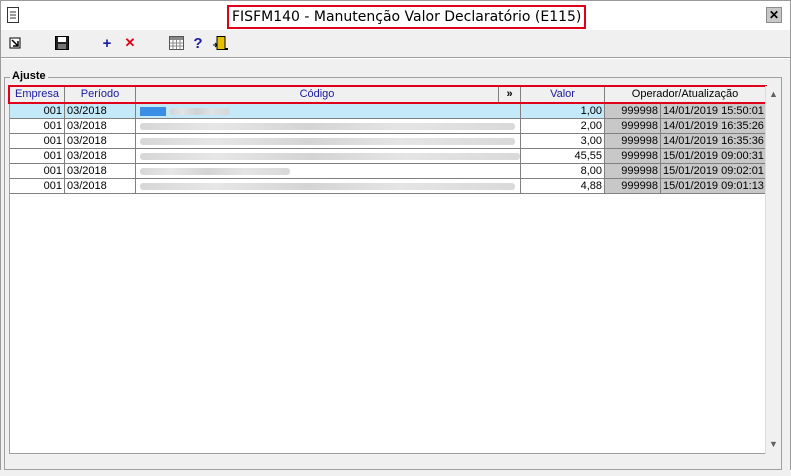  Describe the element at coordinates (100, 95) in the screenshot. I see `column-header-periodo: Período` at that location.